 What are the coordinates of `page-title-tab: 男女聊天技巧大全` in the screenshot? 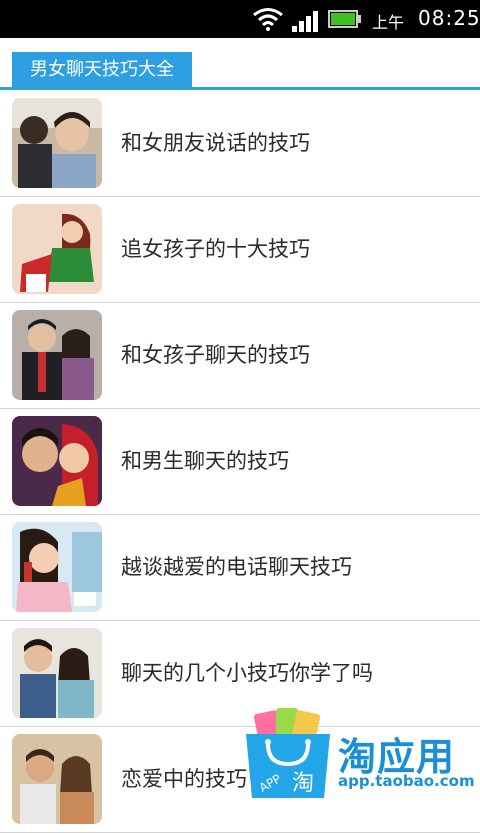 It's located at (102, 70).